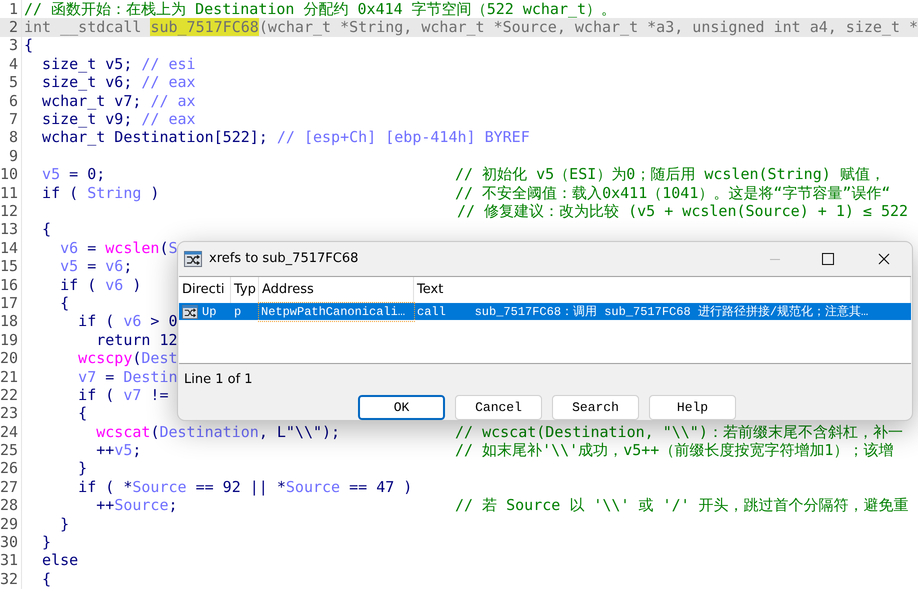 The width and height of the screenshot is (918, 599). I want to click on line-number: 31, so click(9, 560).